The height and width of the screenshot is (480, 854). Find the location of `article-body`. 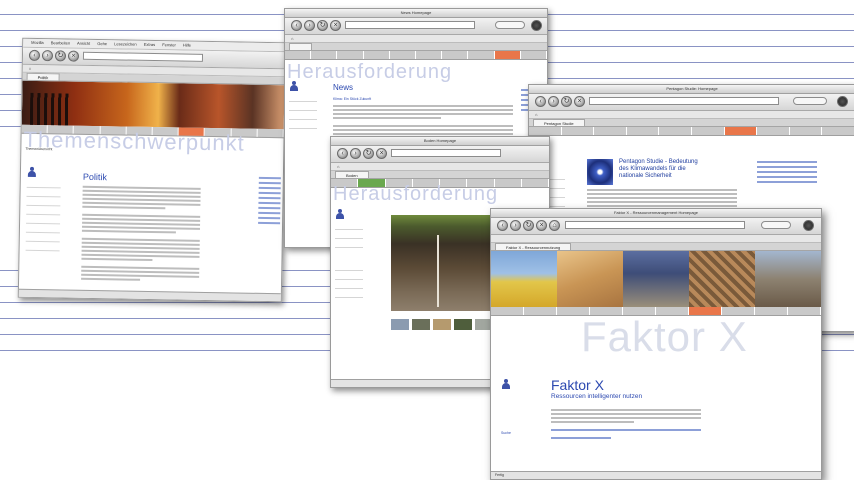

article-body is located at coordinates (626, 425).